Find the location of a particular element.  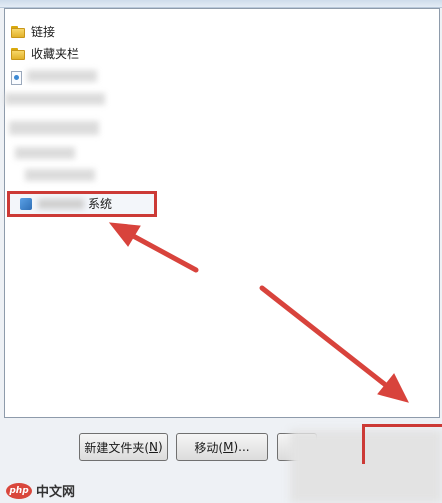

list-item-label: 链接 is located at coordinates (43, 32).